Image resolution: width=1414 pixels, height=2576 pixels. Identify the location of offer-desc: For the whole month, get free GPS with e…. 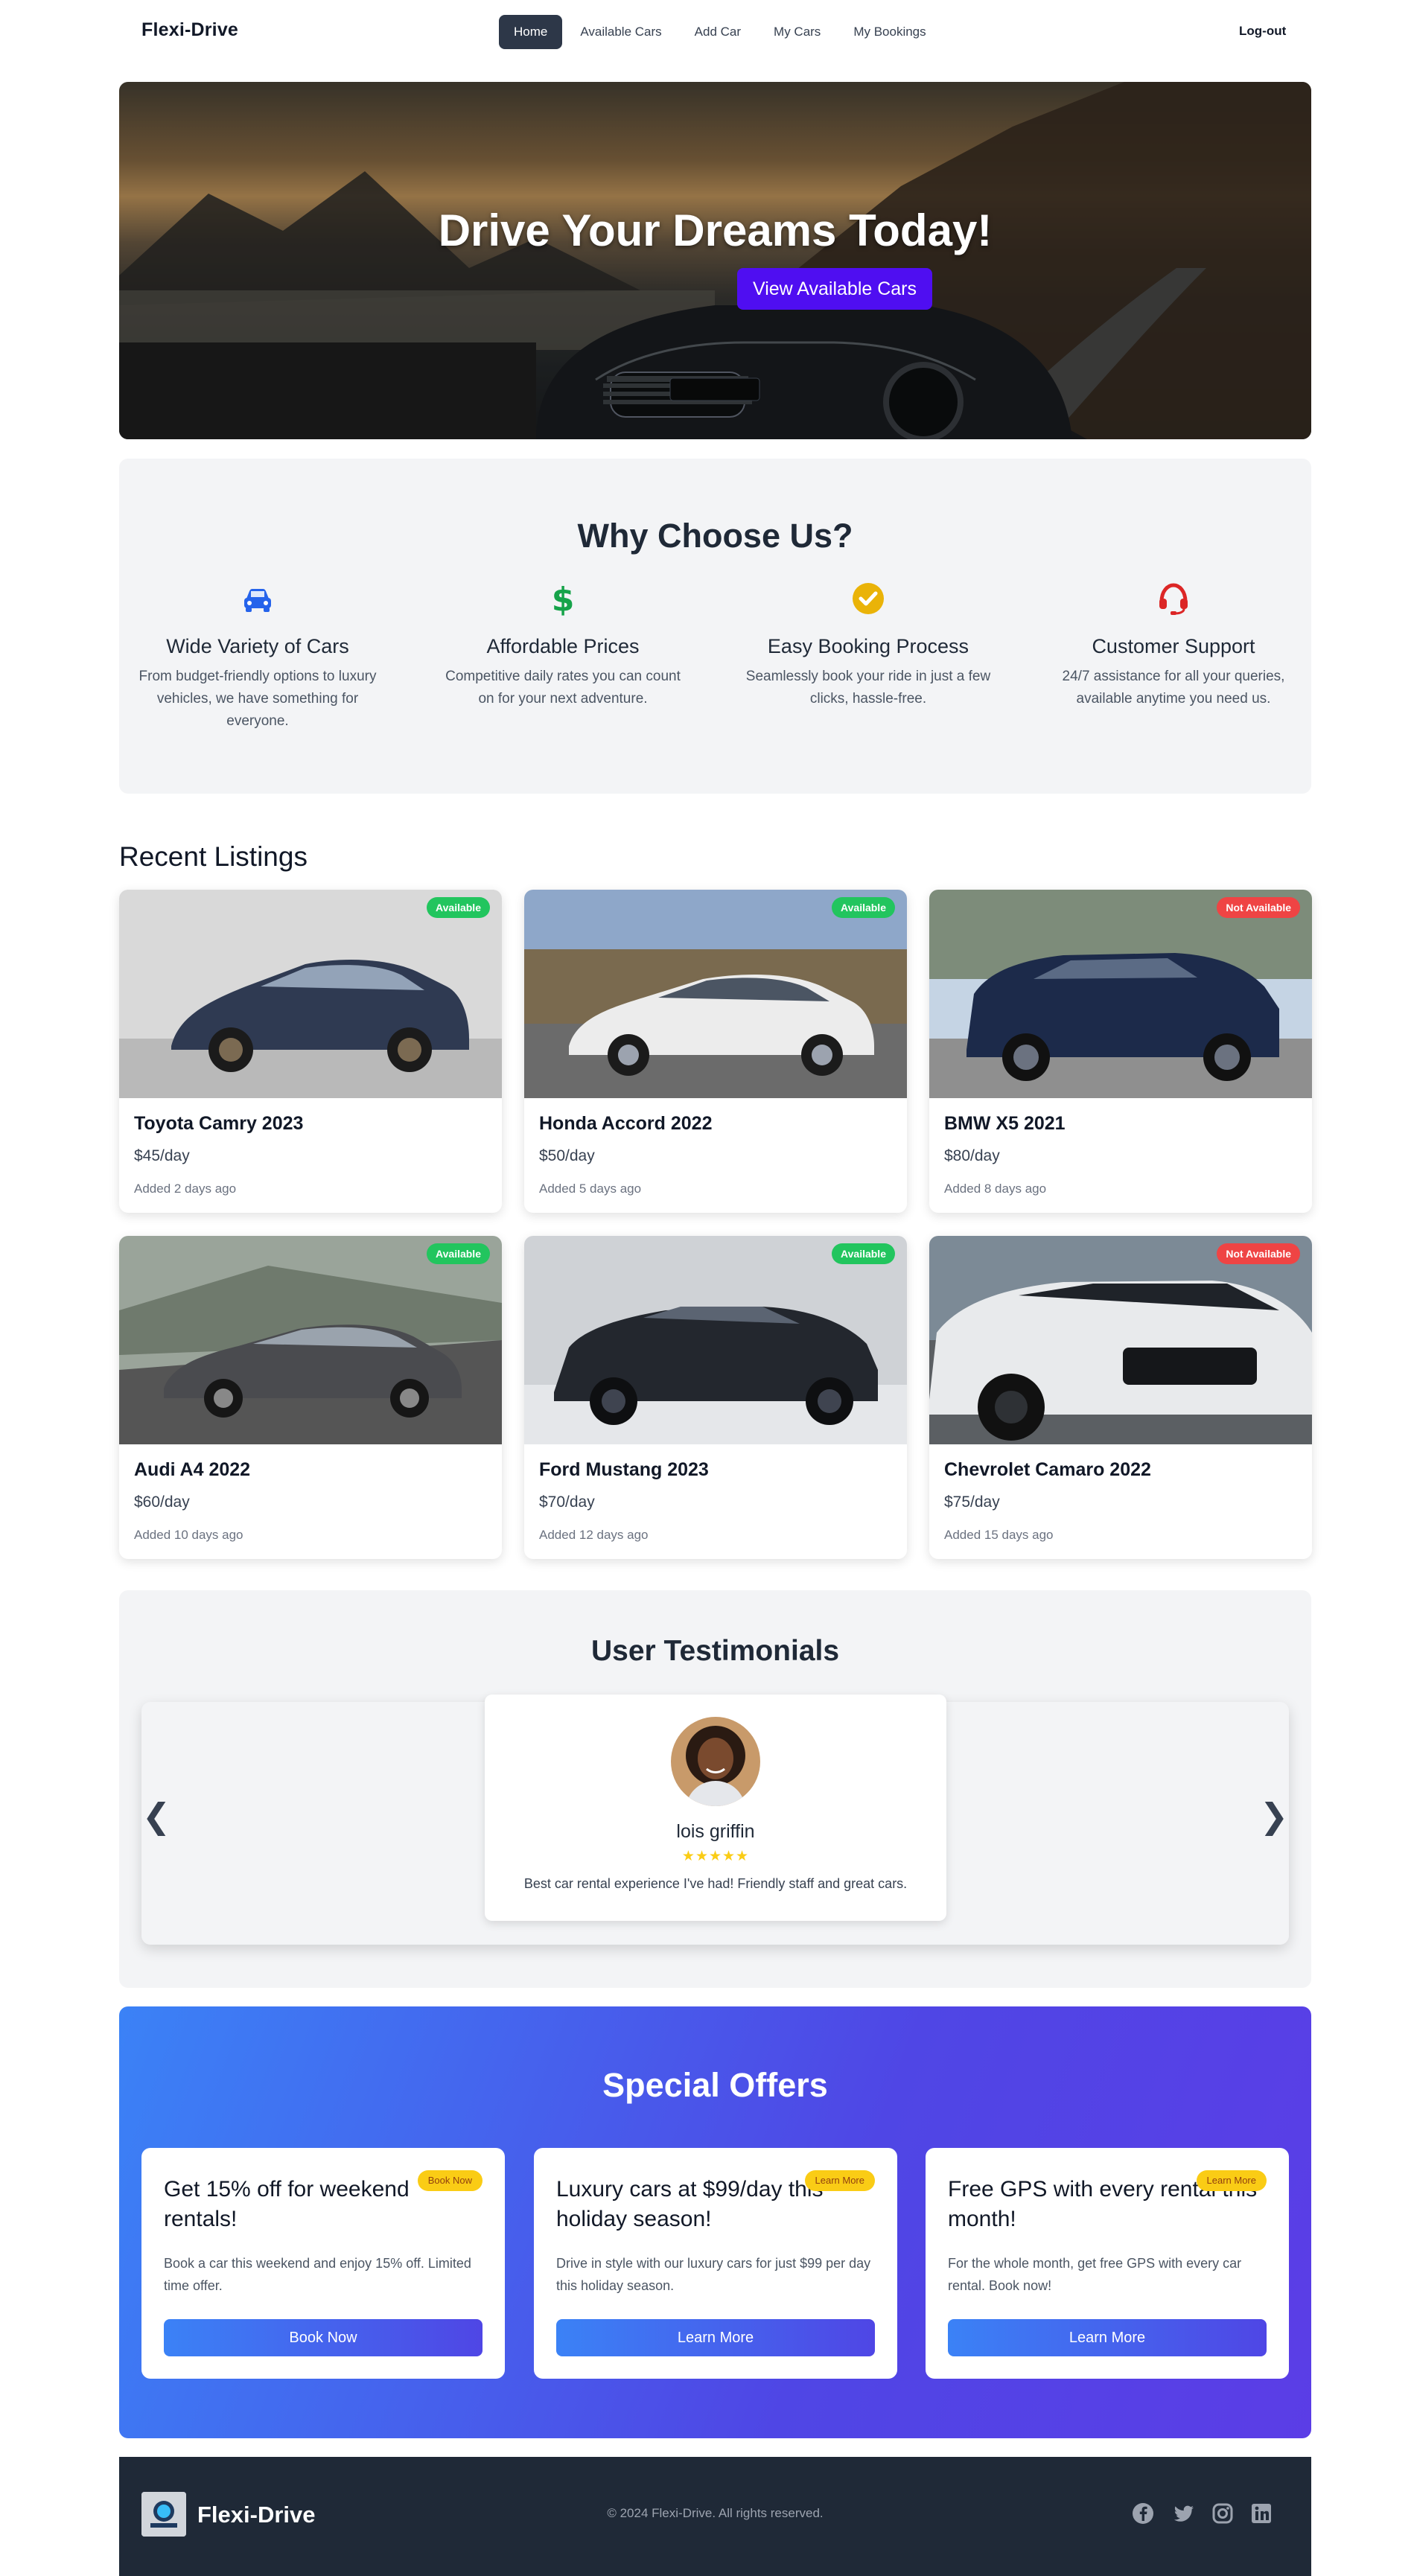
(1095, 2274).